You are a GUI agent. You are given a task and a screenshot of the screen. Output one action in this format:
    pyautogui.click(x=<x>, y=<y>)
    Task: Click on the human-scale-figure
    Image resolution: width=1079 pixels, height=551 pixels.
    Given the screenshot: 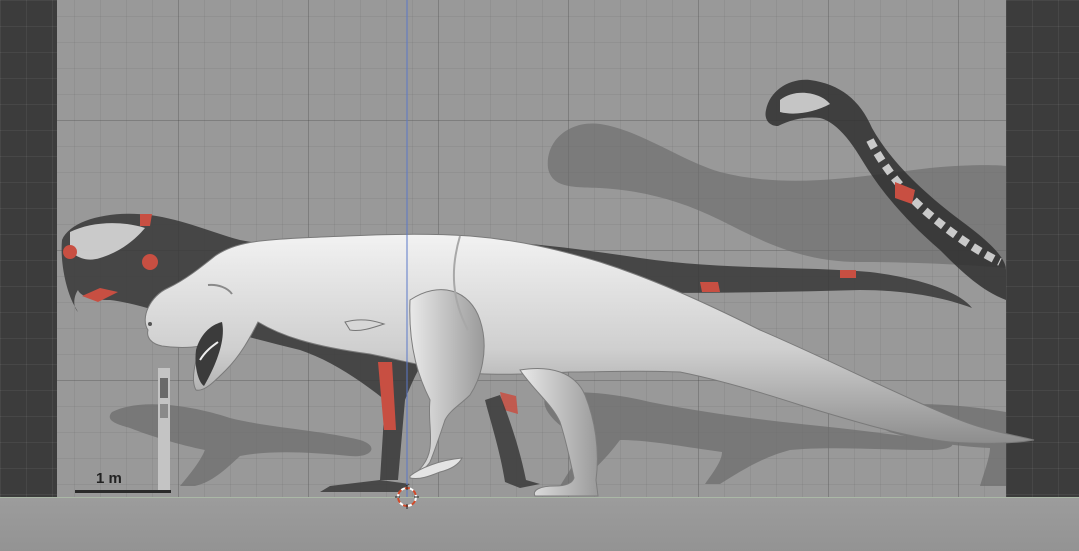 What is the action you would take?
    pyautogui.click(x=164, y=430)
    